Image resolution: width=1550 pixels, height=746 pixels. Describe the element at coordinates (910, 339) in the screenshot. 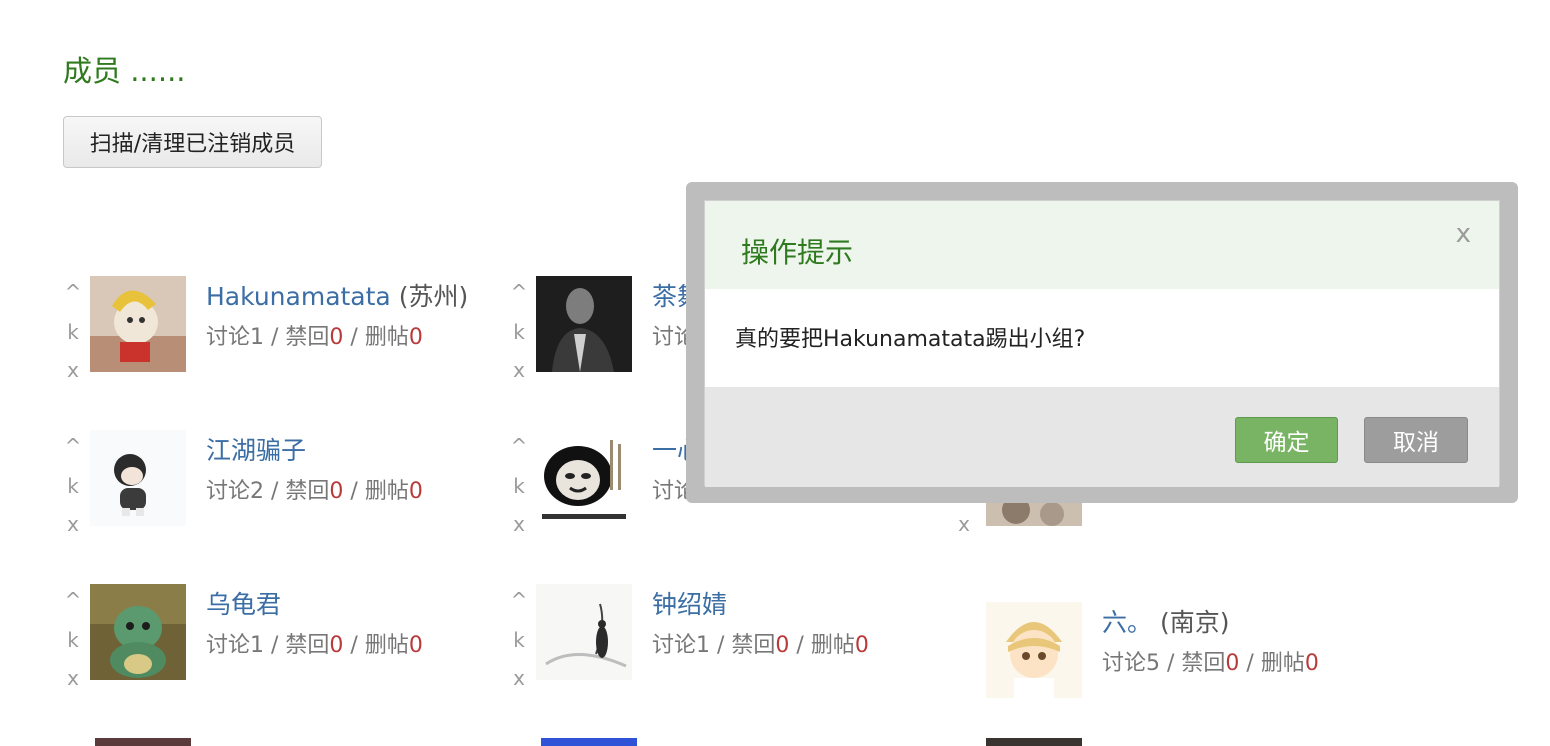

I see `dialog-message: 真的要把Hakunamatata踢出小组?` at that location.